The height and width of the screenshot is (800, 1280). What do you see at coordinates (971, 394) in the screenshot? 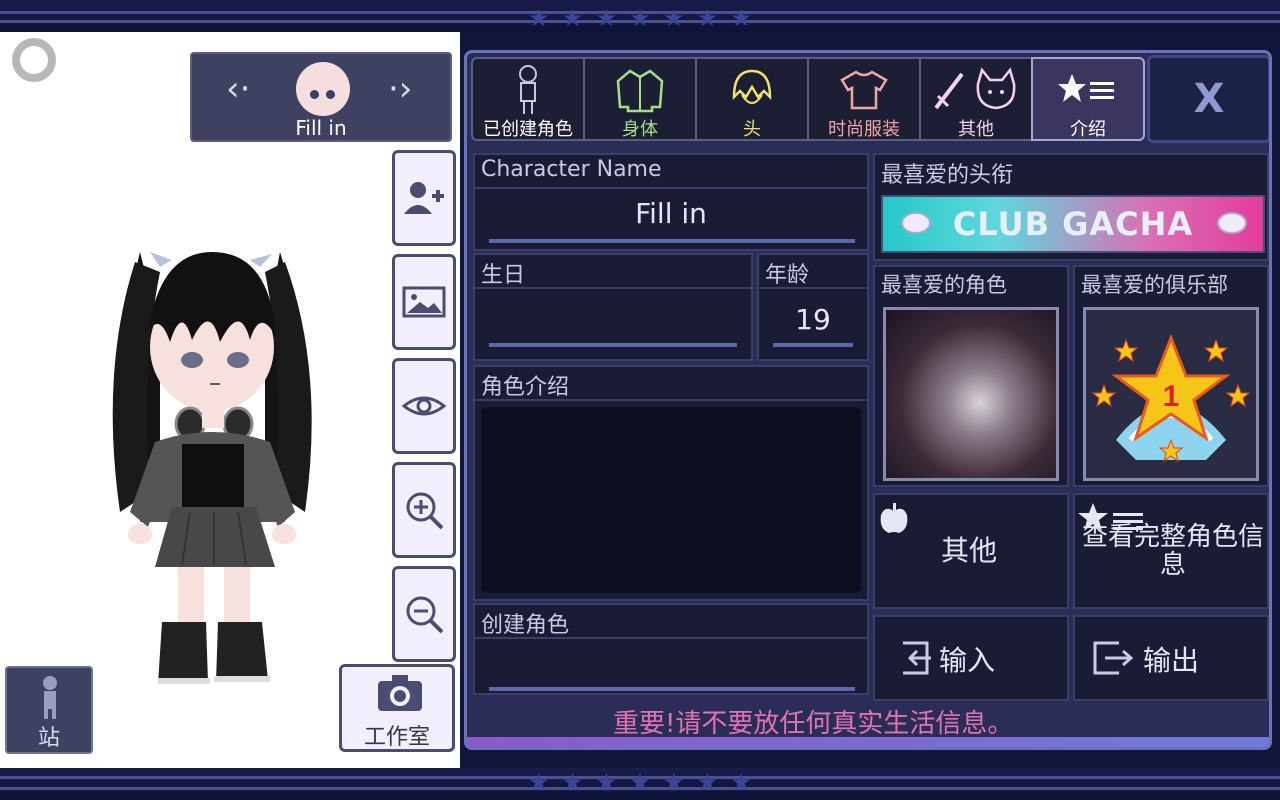
I see `favorite-character-image` at bounding box center [971, 394].